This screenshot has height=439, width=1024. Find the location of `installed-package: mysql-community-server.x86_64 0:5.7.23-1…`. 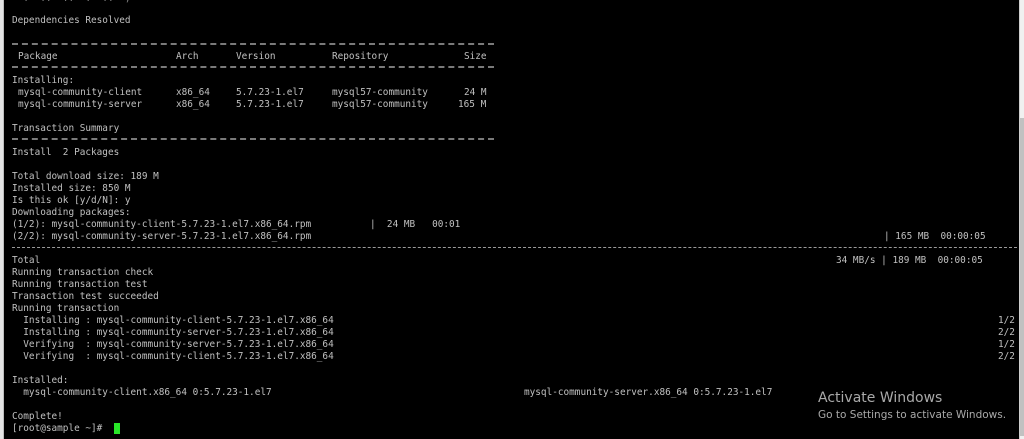

installed-package: mysql-community-server.x86_64 0:5.7.23-1… is located at coordinates (648, 392).